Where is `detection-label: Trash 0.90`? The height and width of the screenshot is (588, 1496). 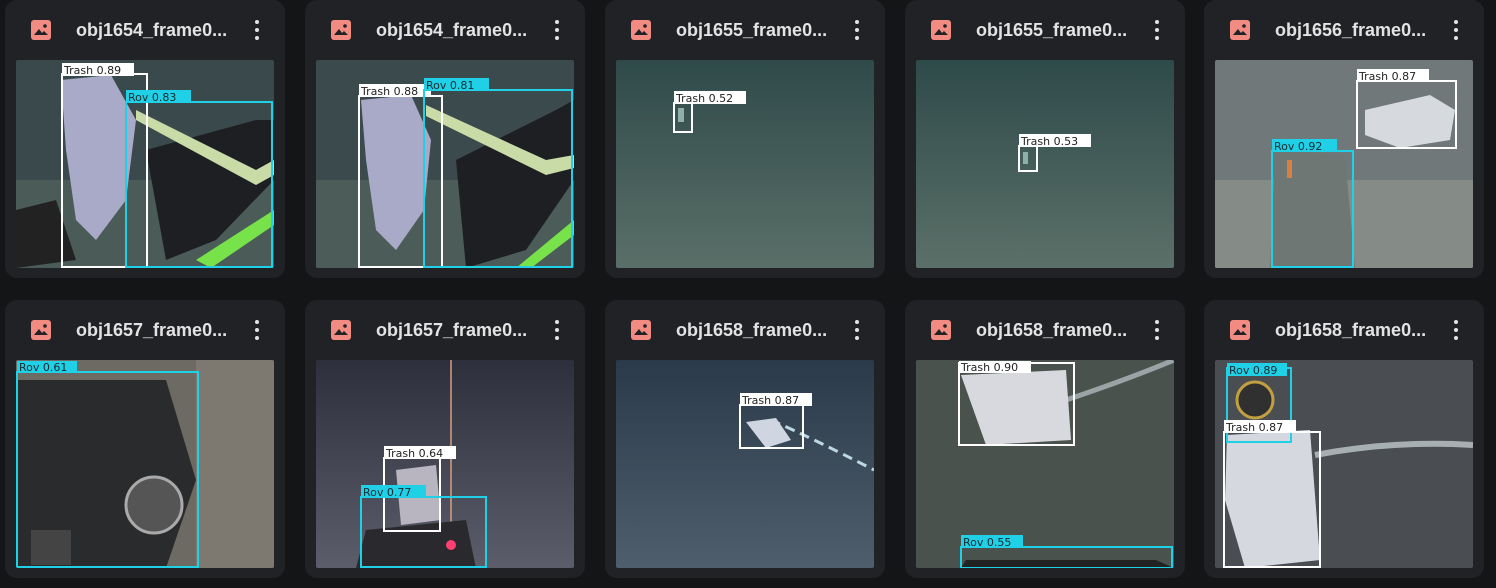 detection-label: Trash 0.90 is located at coordinates (989, 367).